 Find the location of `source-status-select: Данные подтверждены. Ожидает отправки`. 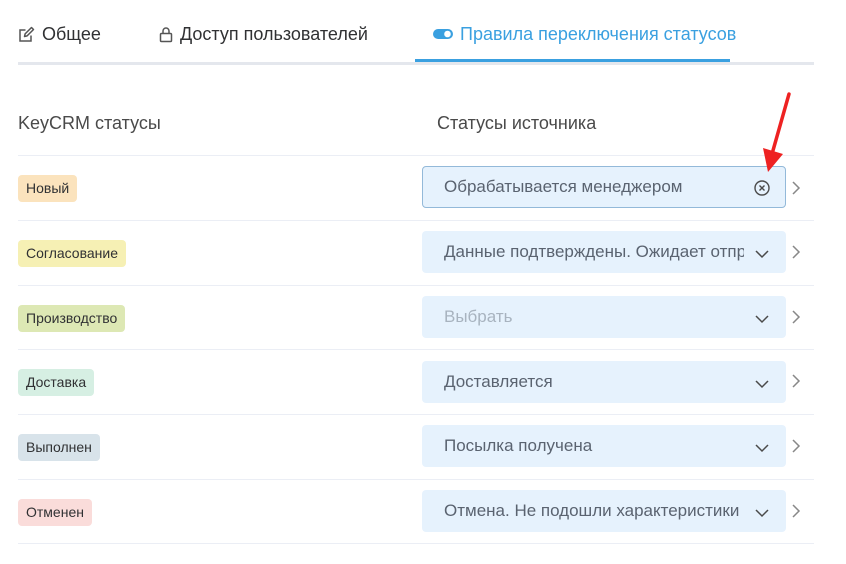

source-status-select: Данные подтверждены. Ожидает отправки is located at coordinates (604, 252).